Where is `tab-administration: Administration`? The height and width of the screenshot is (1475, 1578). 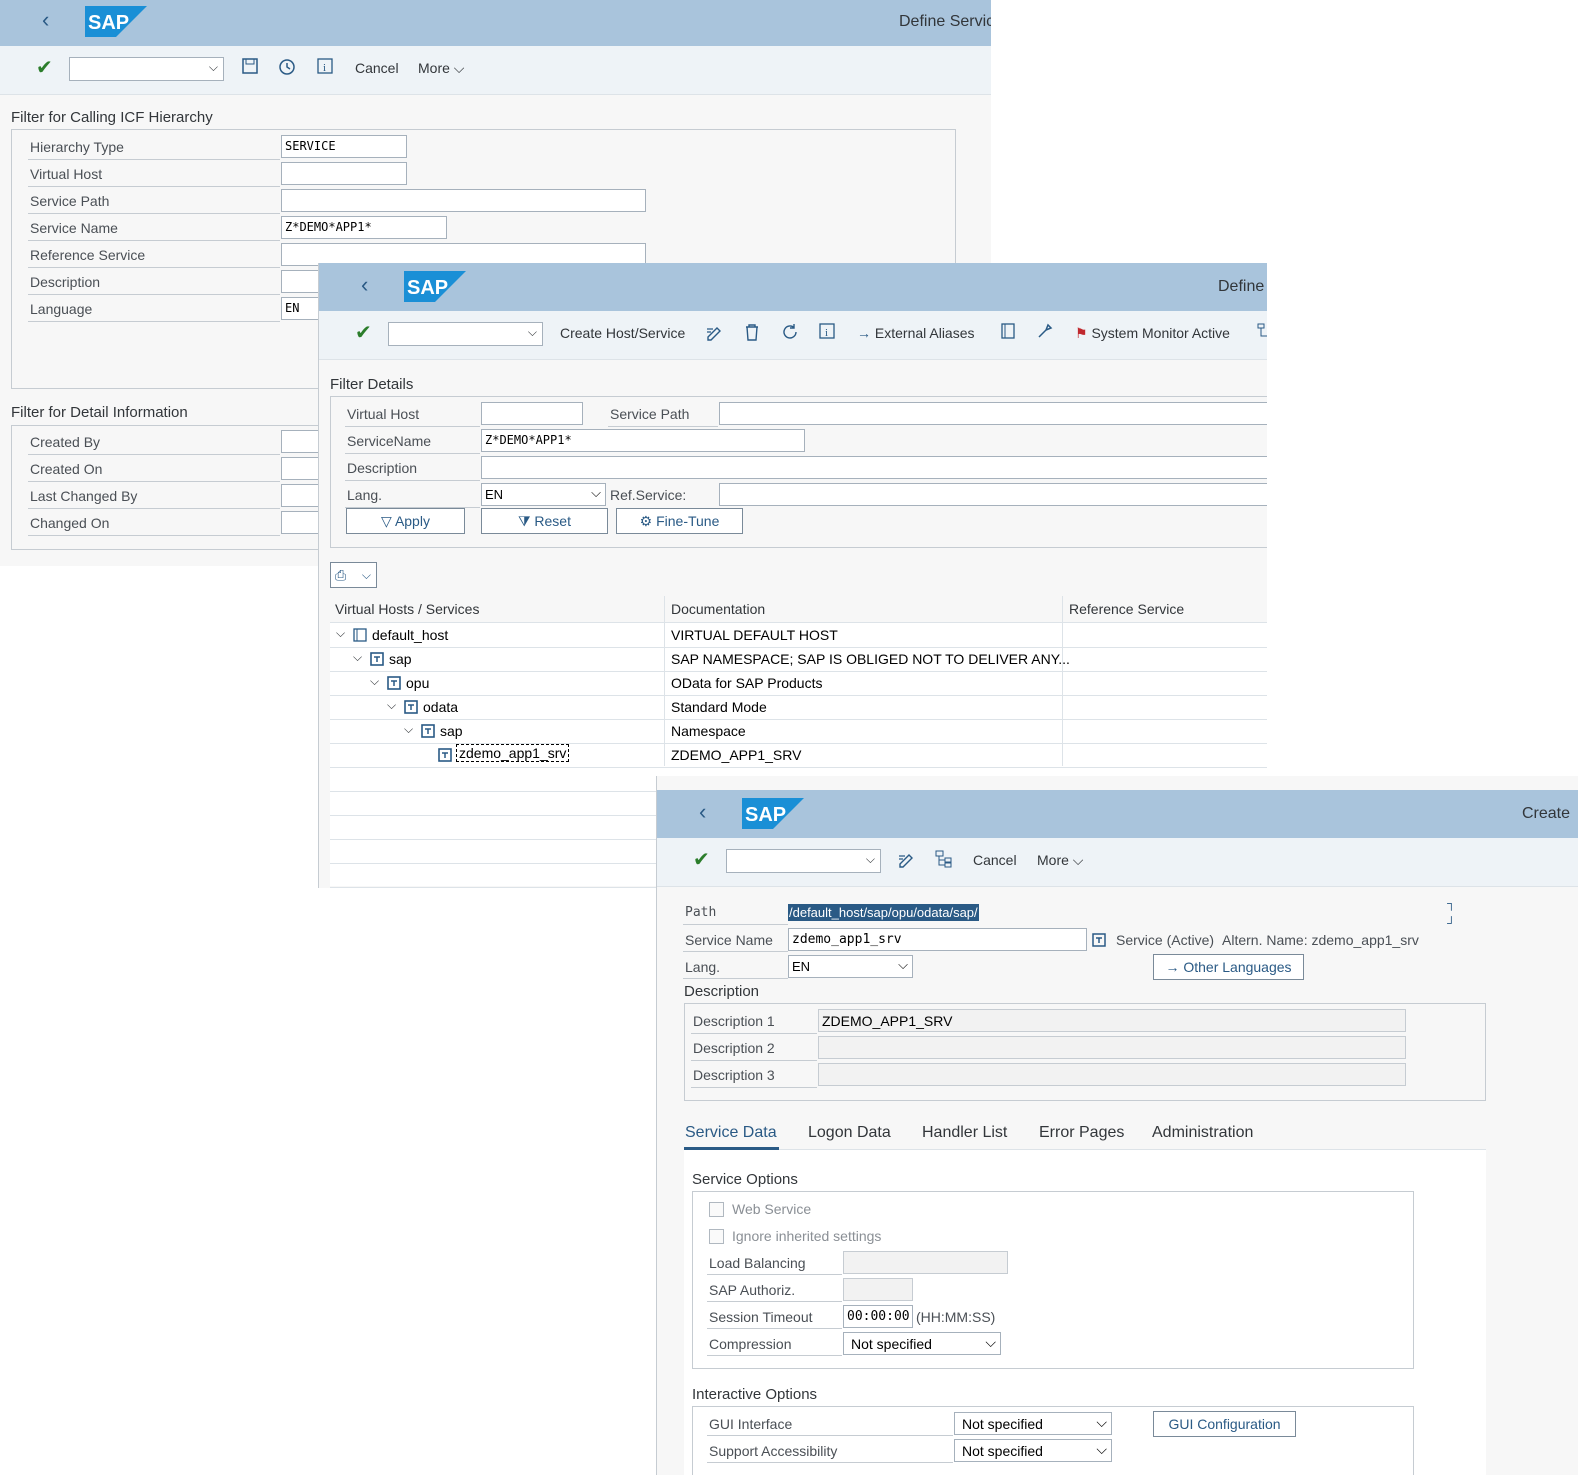
tab-administration: Administration is located at coordinates (1202, 1133).